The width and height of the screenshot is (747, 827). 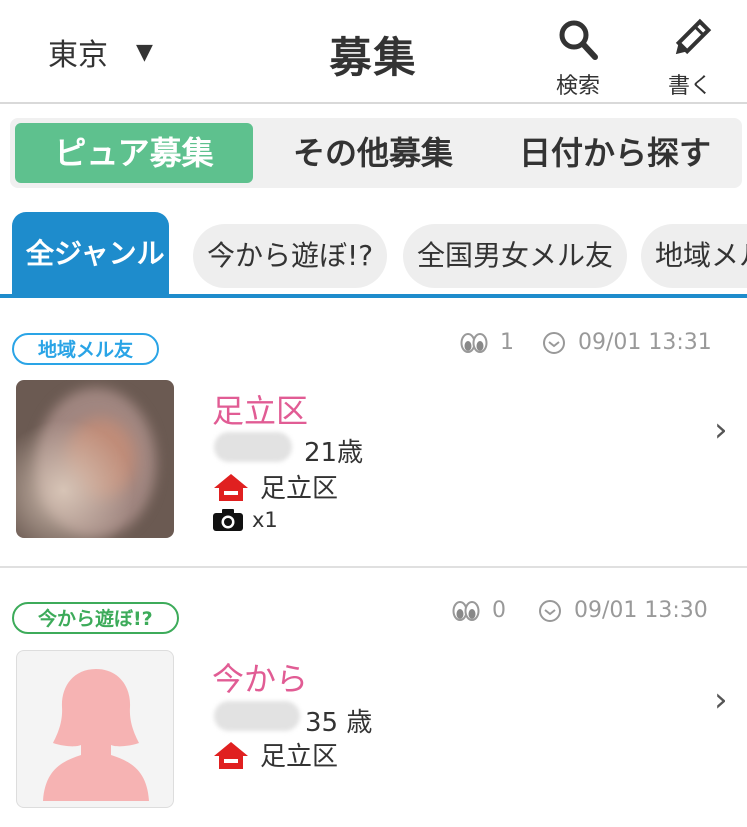 What do you see at coordinates (690, 59) in the screenshot?
I see `write-button: 書く` at bounding box center [690, 59].